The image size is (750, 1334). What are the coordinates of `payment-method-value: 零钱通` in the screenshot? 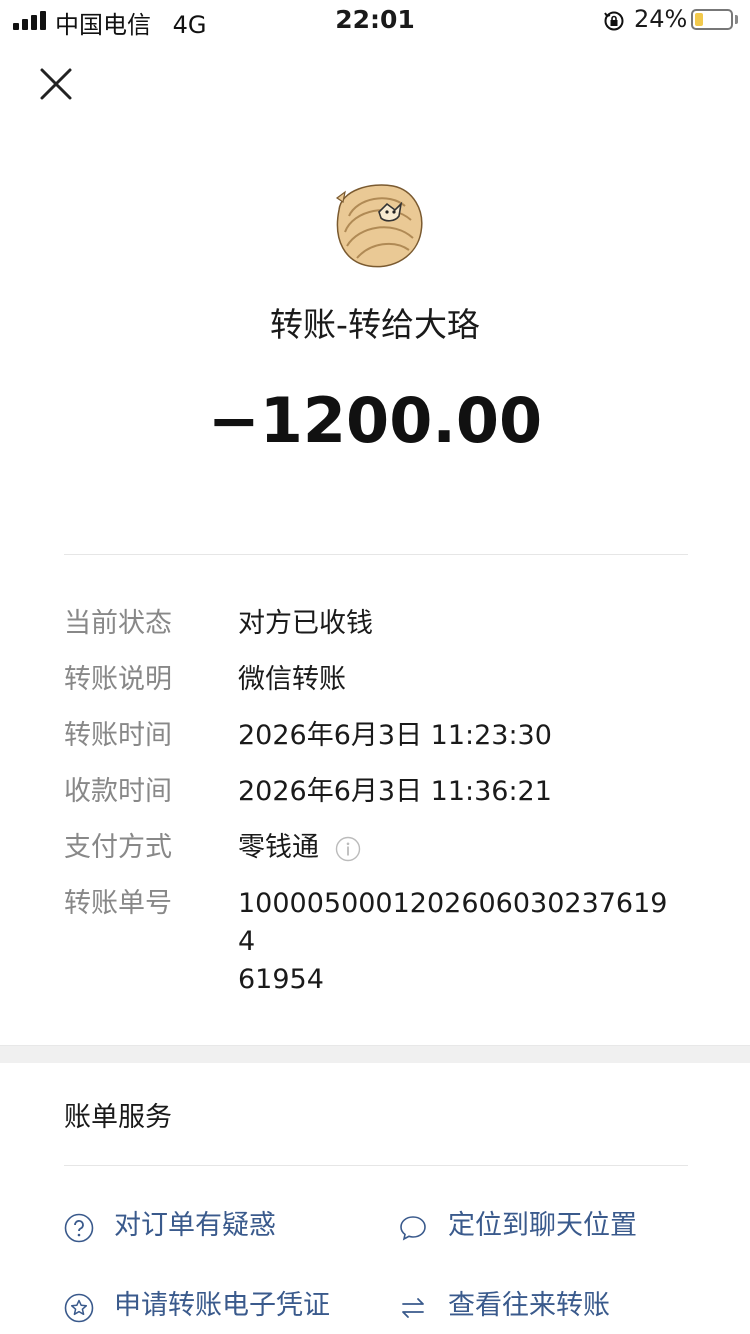 It's located at (278, 847).